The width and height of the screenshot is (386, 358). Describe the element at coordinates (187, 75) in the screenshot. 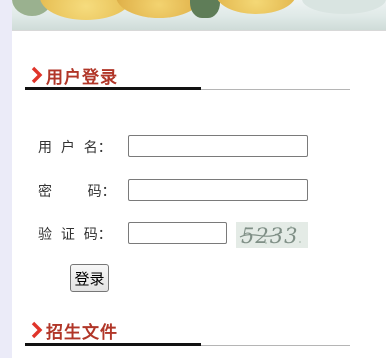

I see `login-section-header: 用户登录` at that location.